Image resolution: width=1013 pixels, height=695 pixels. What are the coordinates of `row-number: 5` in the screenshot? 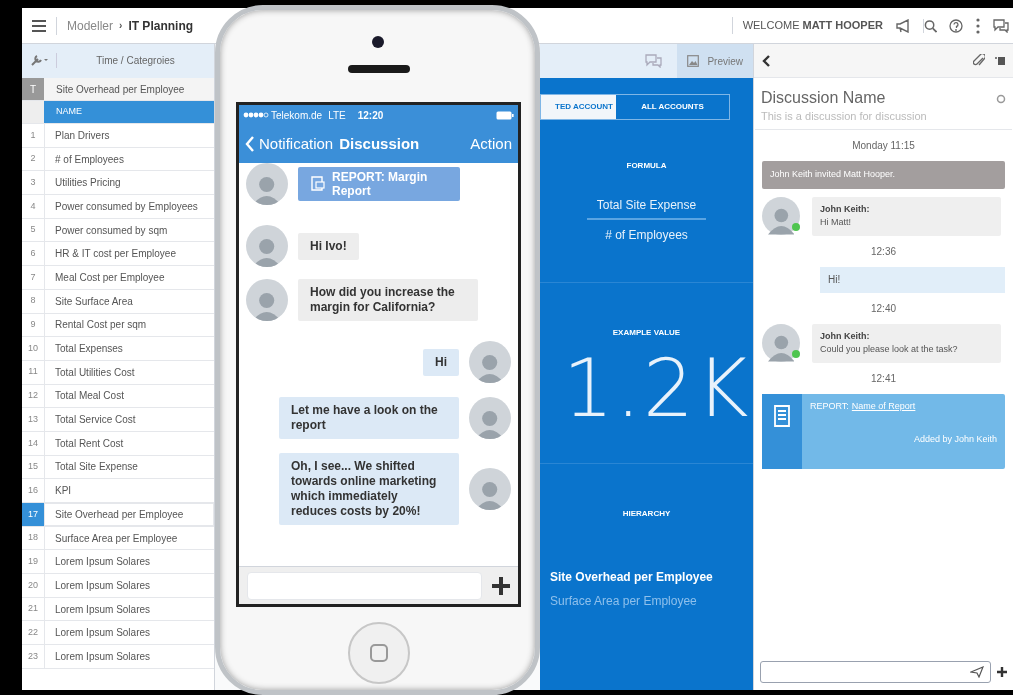 It's located at (33, 230).